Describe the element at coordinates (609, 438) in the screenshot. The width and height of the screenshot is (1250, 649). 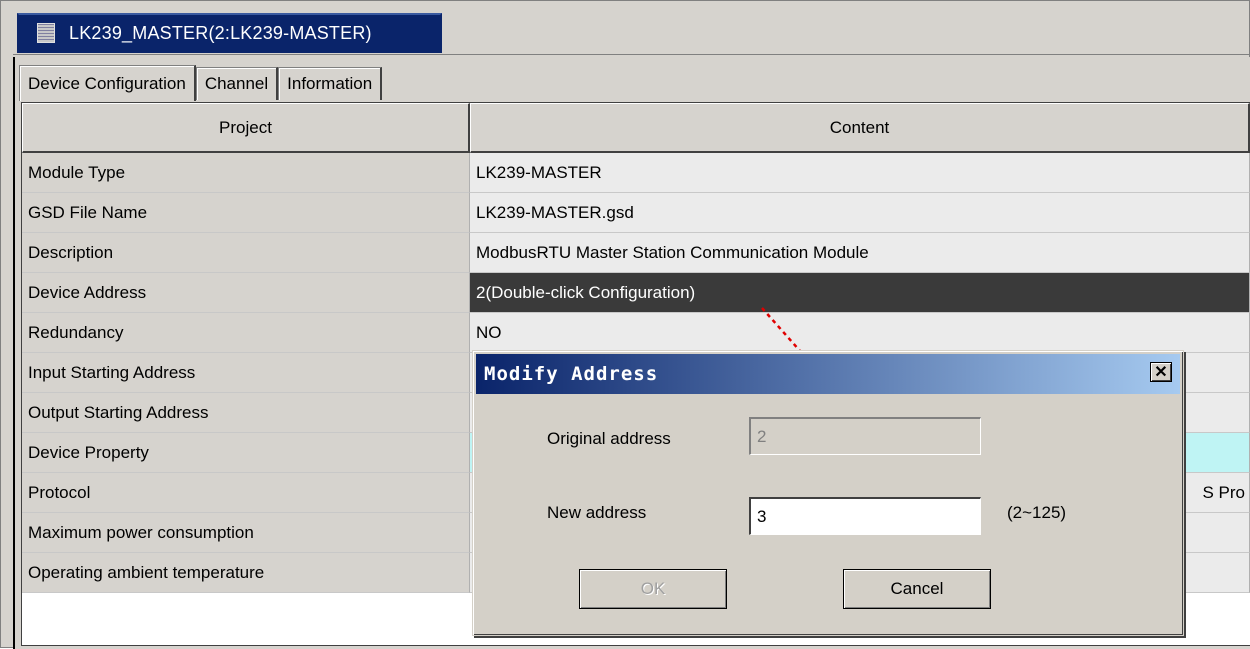
I see `original-address-label: Original address` at that location.